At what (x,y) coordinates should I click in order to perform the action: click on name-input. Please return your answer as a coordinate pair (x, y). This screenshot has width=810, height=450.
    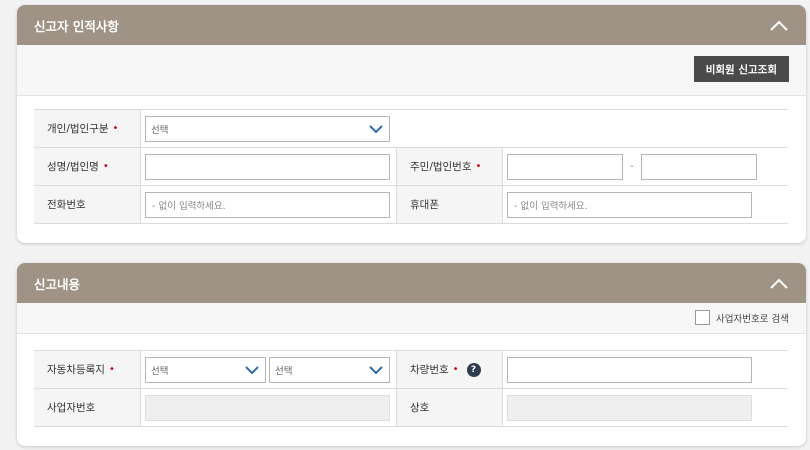
    Looking at the image, I should click on (267, 166).